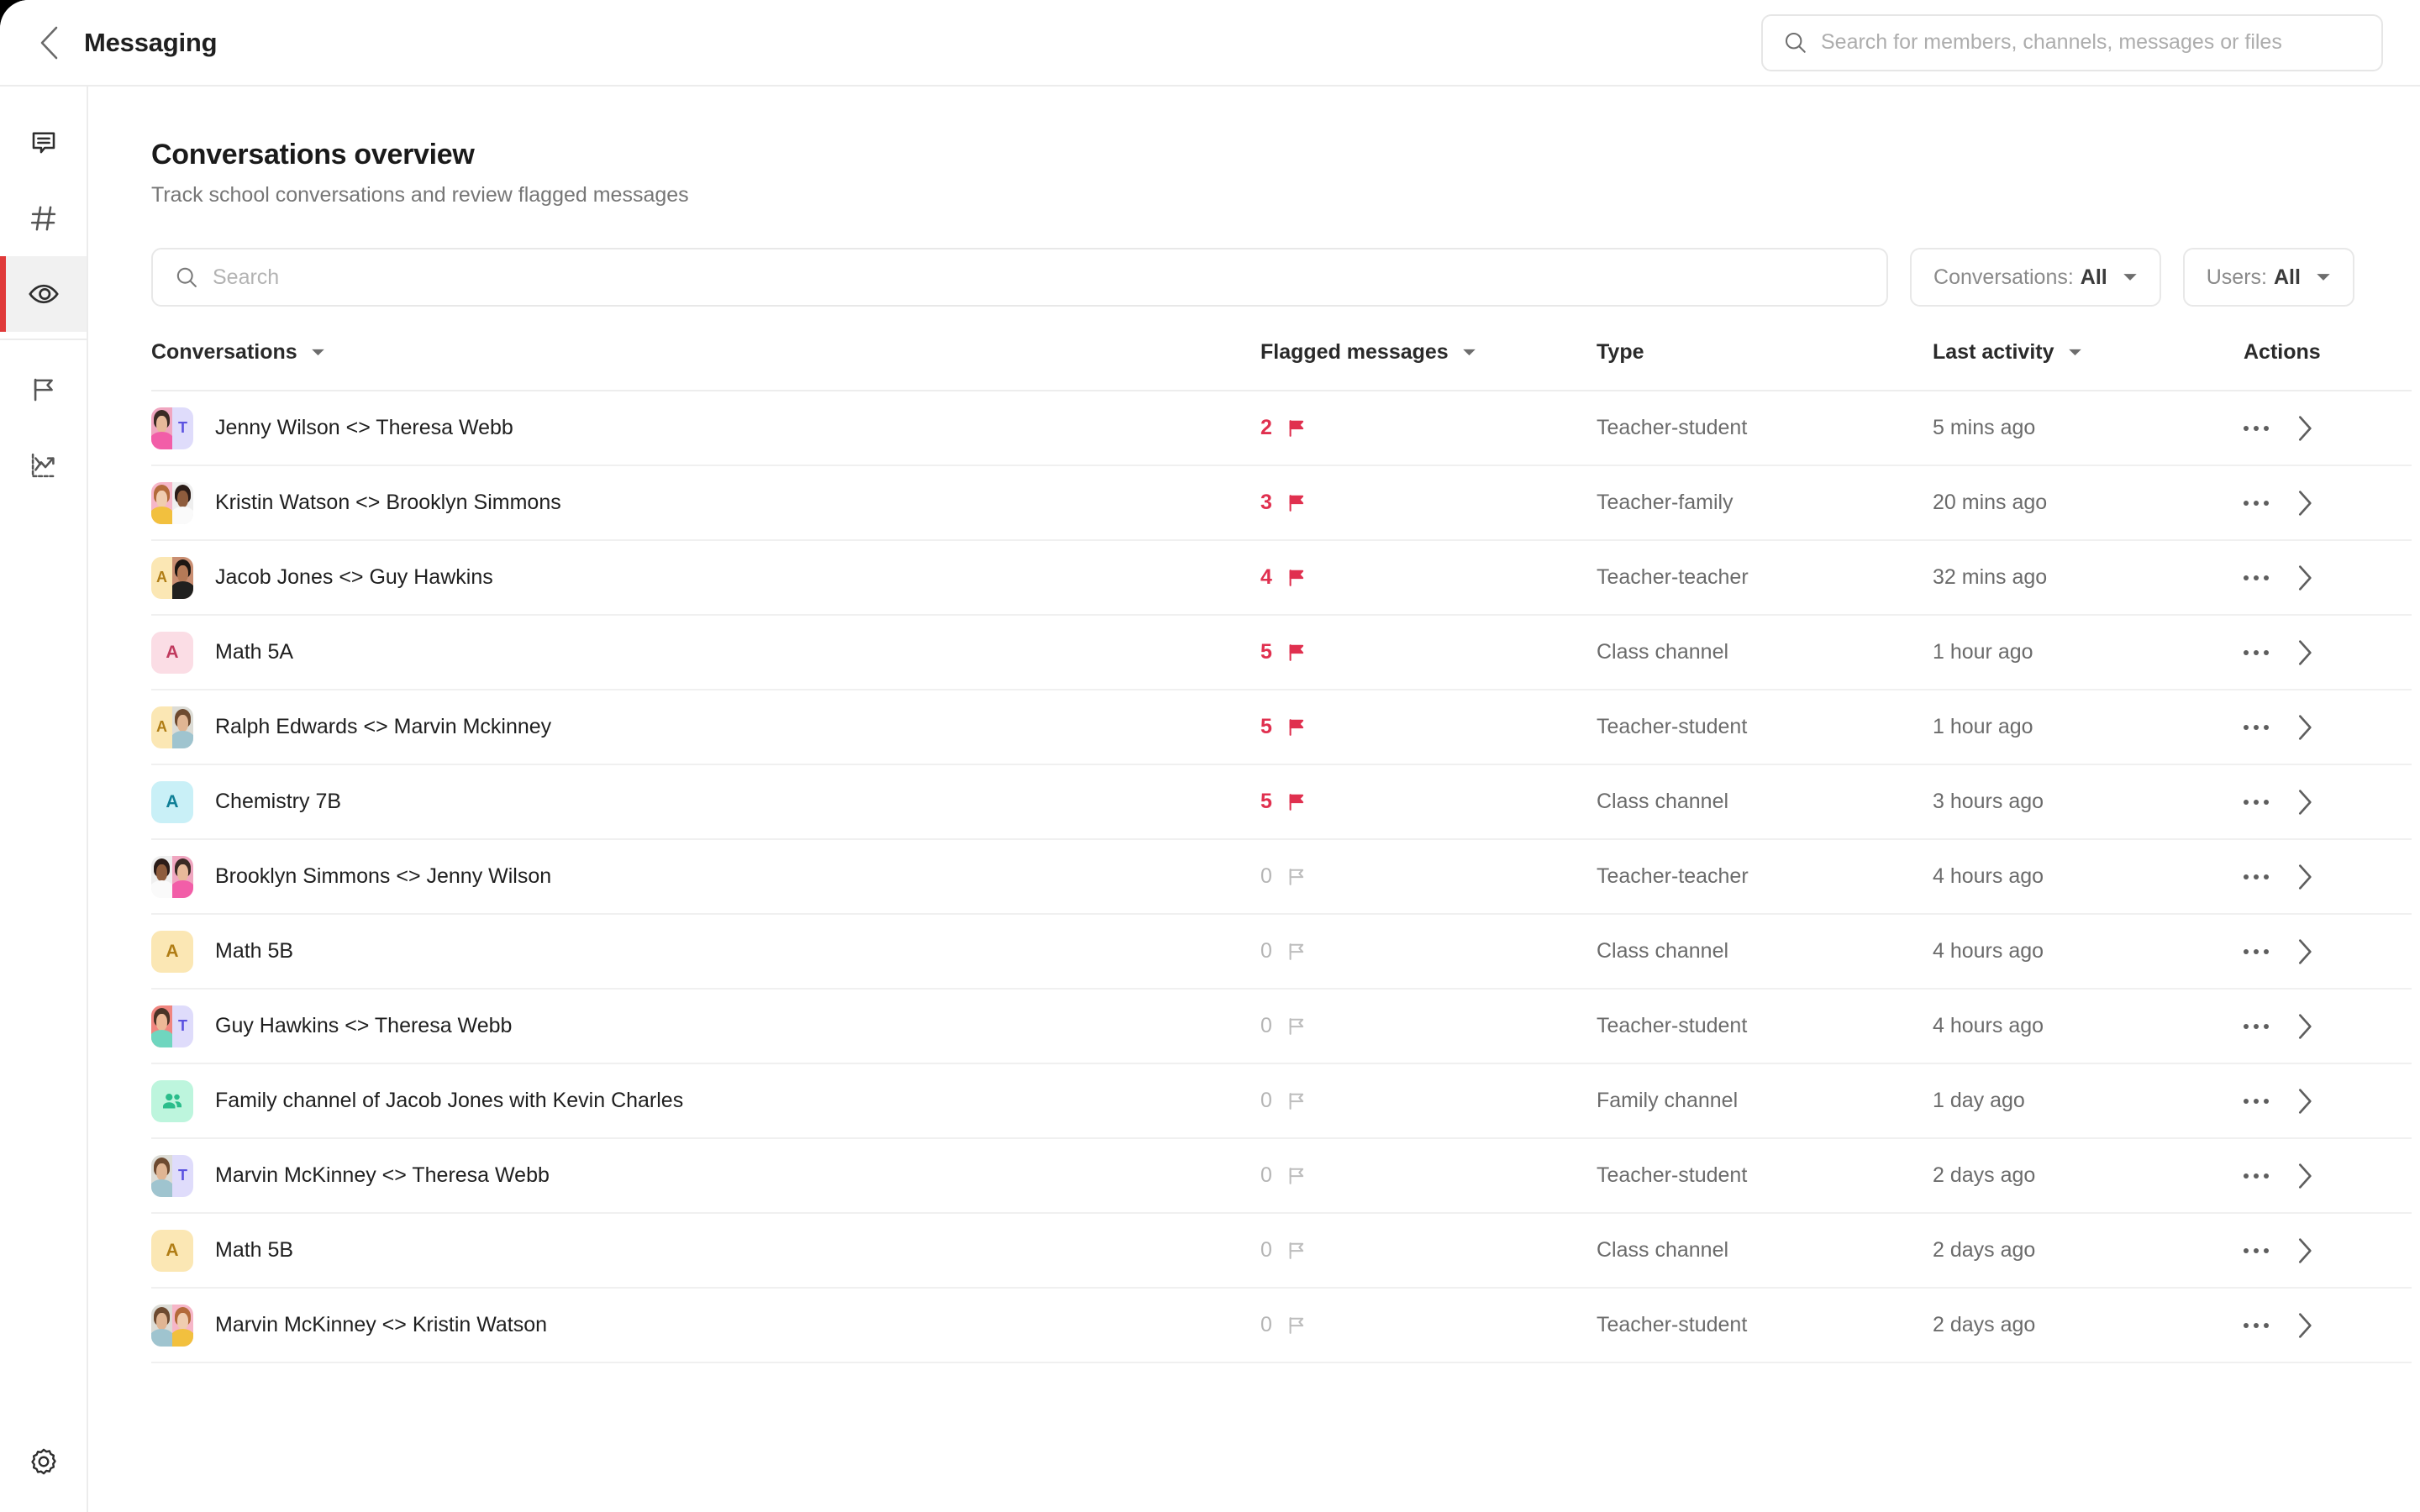 The height and width of the screenshot is (1512, 2420). Describe the element at coordinates (278, 801) in the screenshot. I see `conversation-name: Chemistry 7B` at that location.